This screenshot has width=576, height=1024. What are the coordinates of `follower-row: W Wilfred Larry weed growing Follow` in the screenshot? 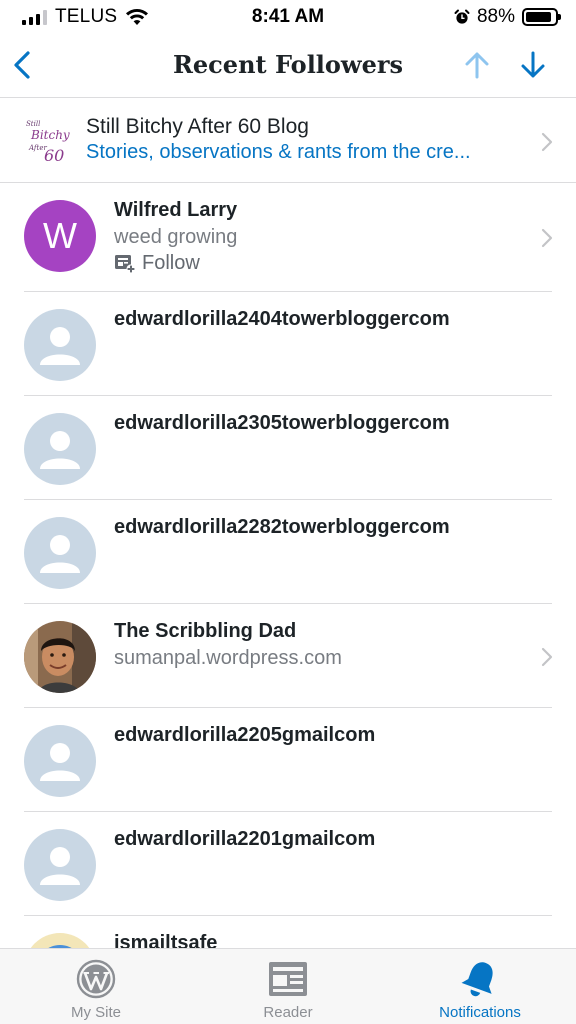 It's located at (288, 237).